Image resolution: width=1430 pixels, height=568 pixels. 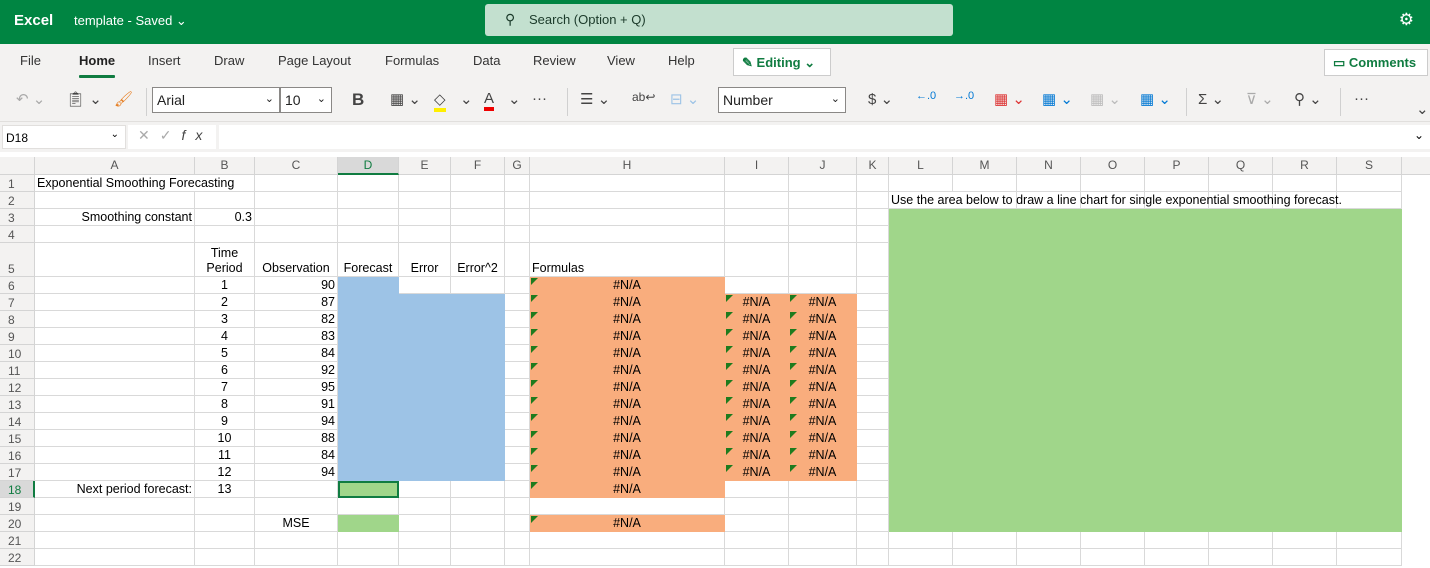 What do you see at coordinates (1211, 99) in the screenshot?
I see `autosum-icon: Σ ⌄` at bounding box center [1211, 99].